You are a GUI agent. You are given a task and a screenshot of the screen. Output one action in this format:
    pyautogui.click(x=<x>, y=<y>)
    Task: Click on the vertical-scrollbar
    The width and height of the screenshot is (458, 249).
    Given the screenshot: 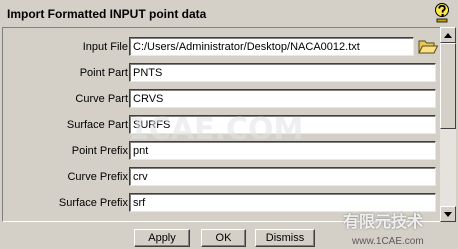 What is the action you would take?
    pyautogui.click(x=448, y=124)
    